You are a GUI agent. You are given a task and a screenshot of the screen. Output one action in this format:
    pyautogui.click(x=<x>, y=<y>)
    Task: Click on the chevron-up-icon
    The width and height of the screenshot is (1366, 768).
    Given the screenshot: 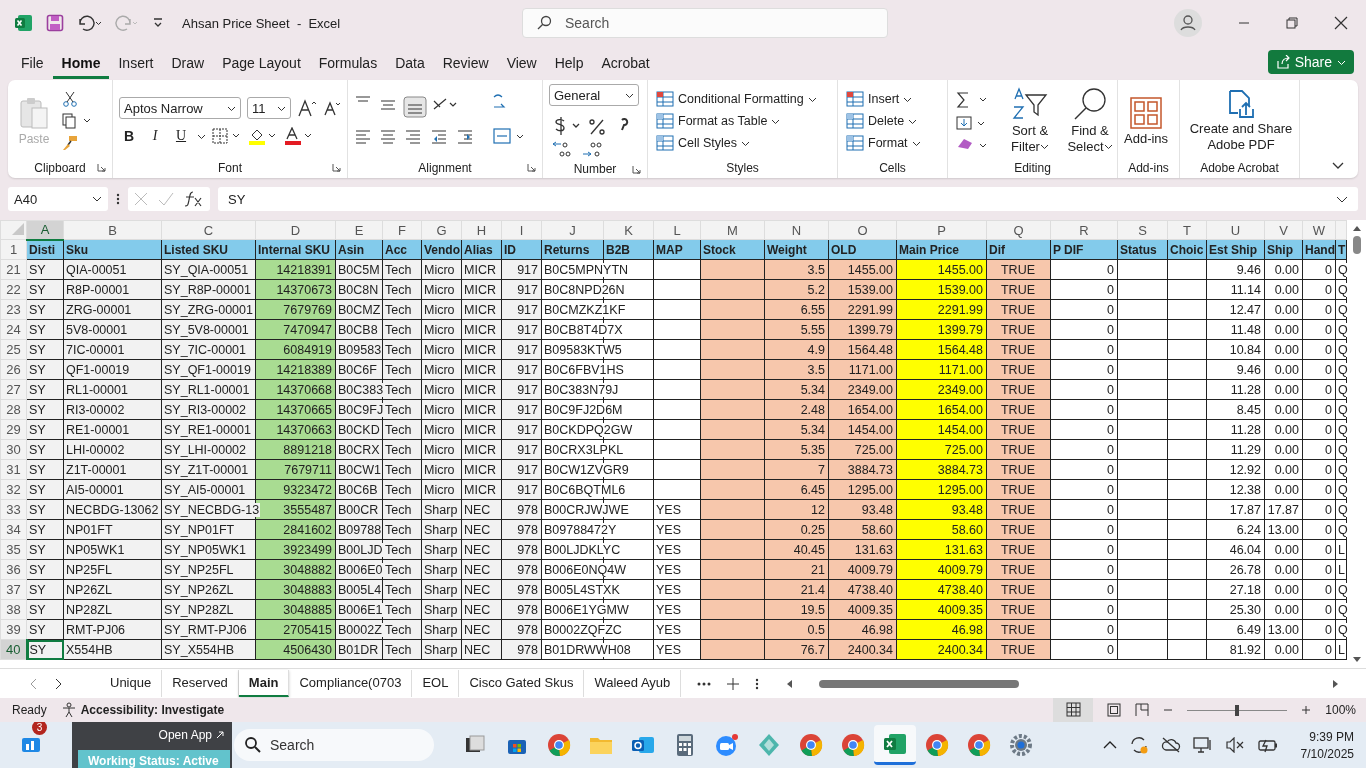 What is the action you would take?
    pyautogui.click(x=1109, y=745)
    